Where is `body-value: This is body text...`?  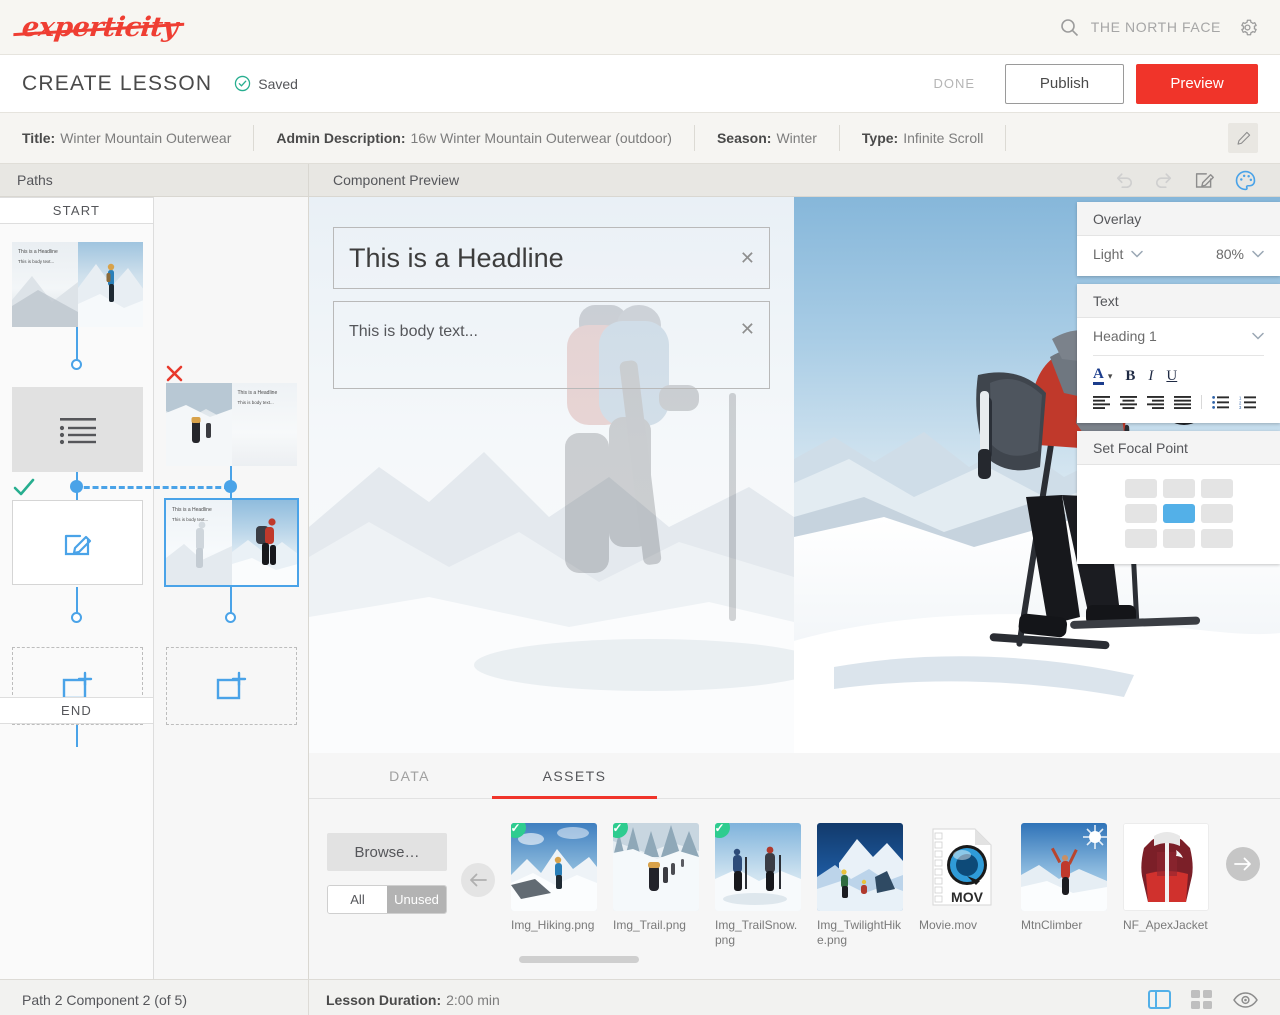 body-value: This is body text... is located at coordinates (406, 321).